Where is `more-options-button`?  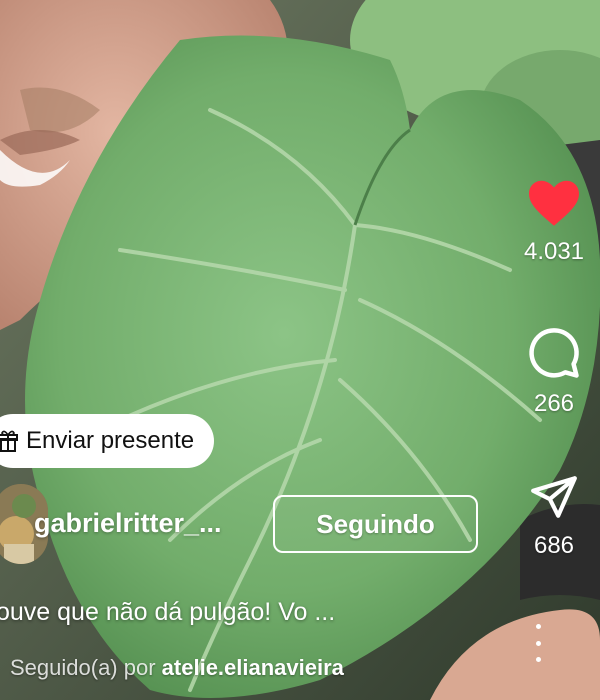
more-options-button is located at coordinates (538, 643).